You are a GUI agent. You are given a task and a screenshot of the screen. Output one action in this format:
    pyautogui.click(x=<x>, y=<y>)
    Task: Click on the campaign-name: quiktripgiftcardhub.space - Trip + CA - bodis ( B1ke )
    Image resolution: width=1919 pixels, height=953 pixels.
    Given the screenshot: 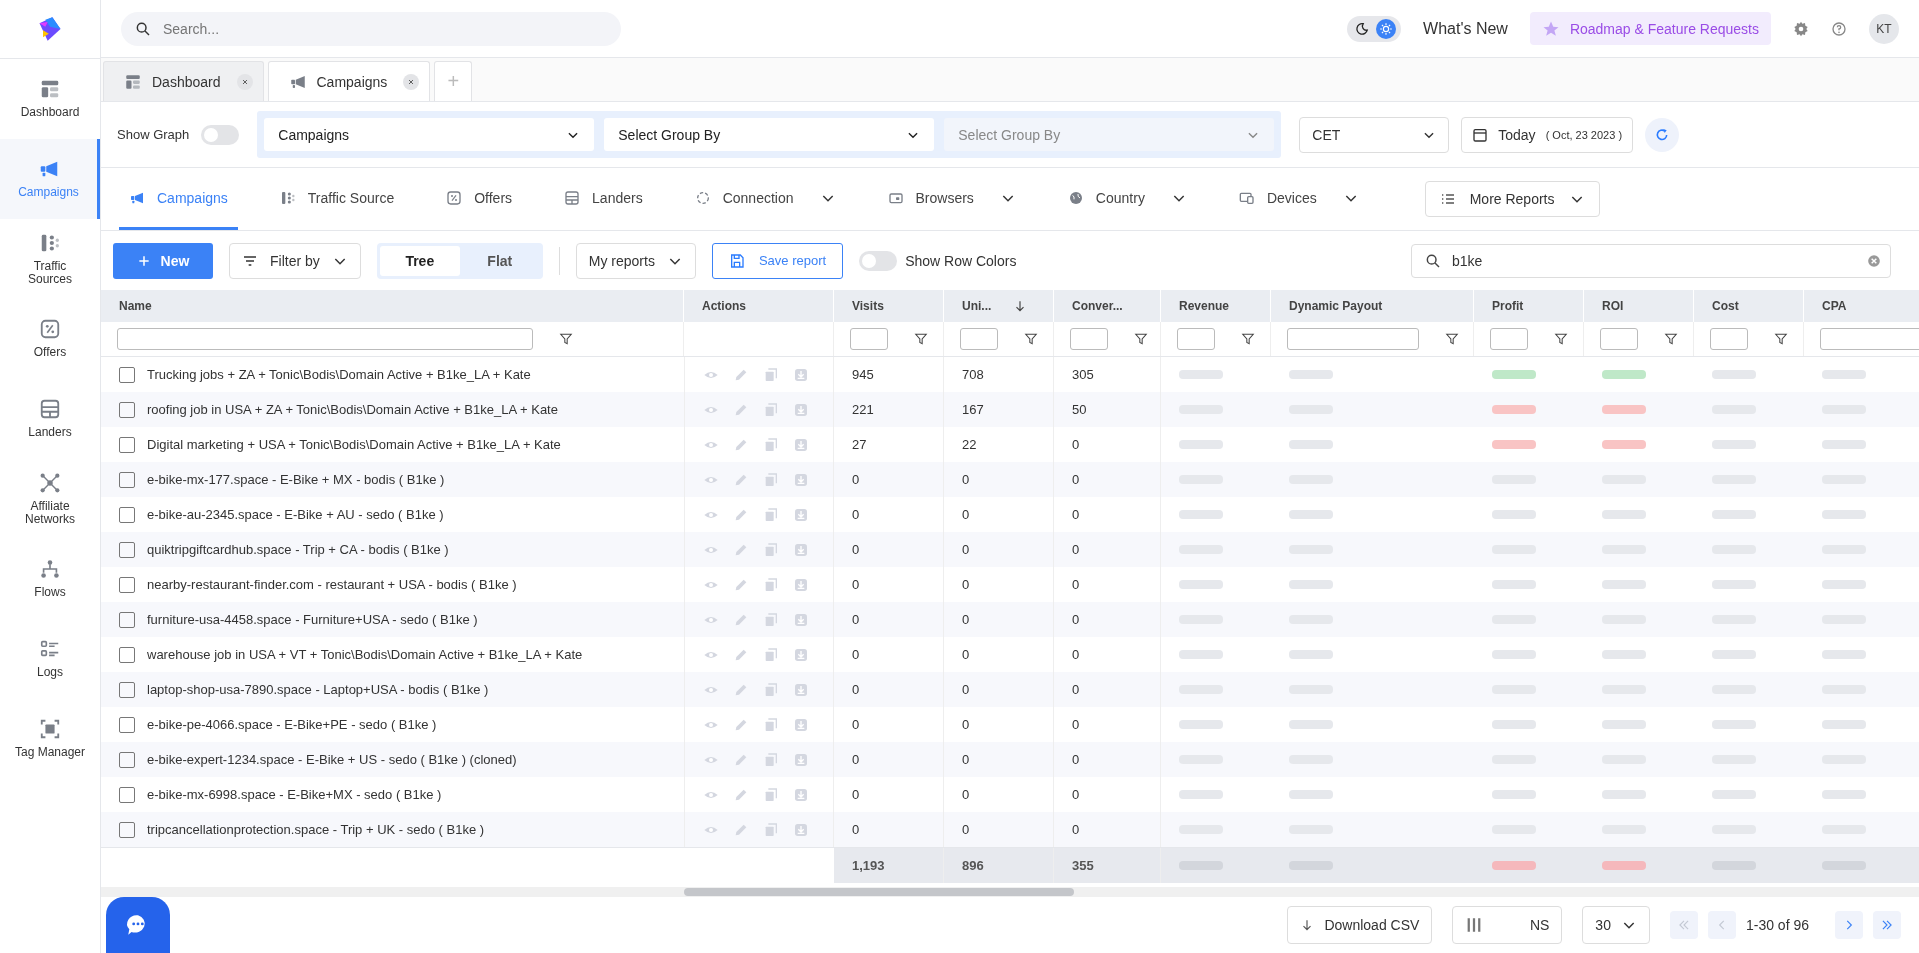 What is the action you would take?
    pyautogui.click(x=298, y=549)
    